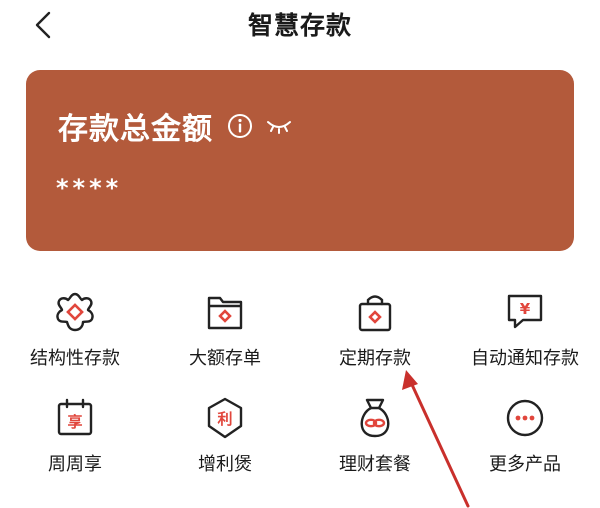 The height and width of the screenshot is (508, 600). I want to click on service-label: 结构性存款, so click(75, 358).